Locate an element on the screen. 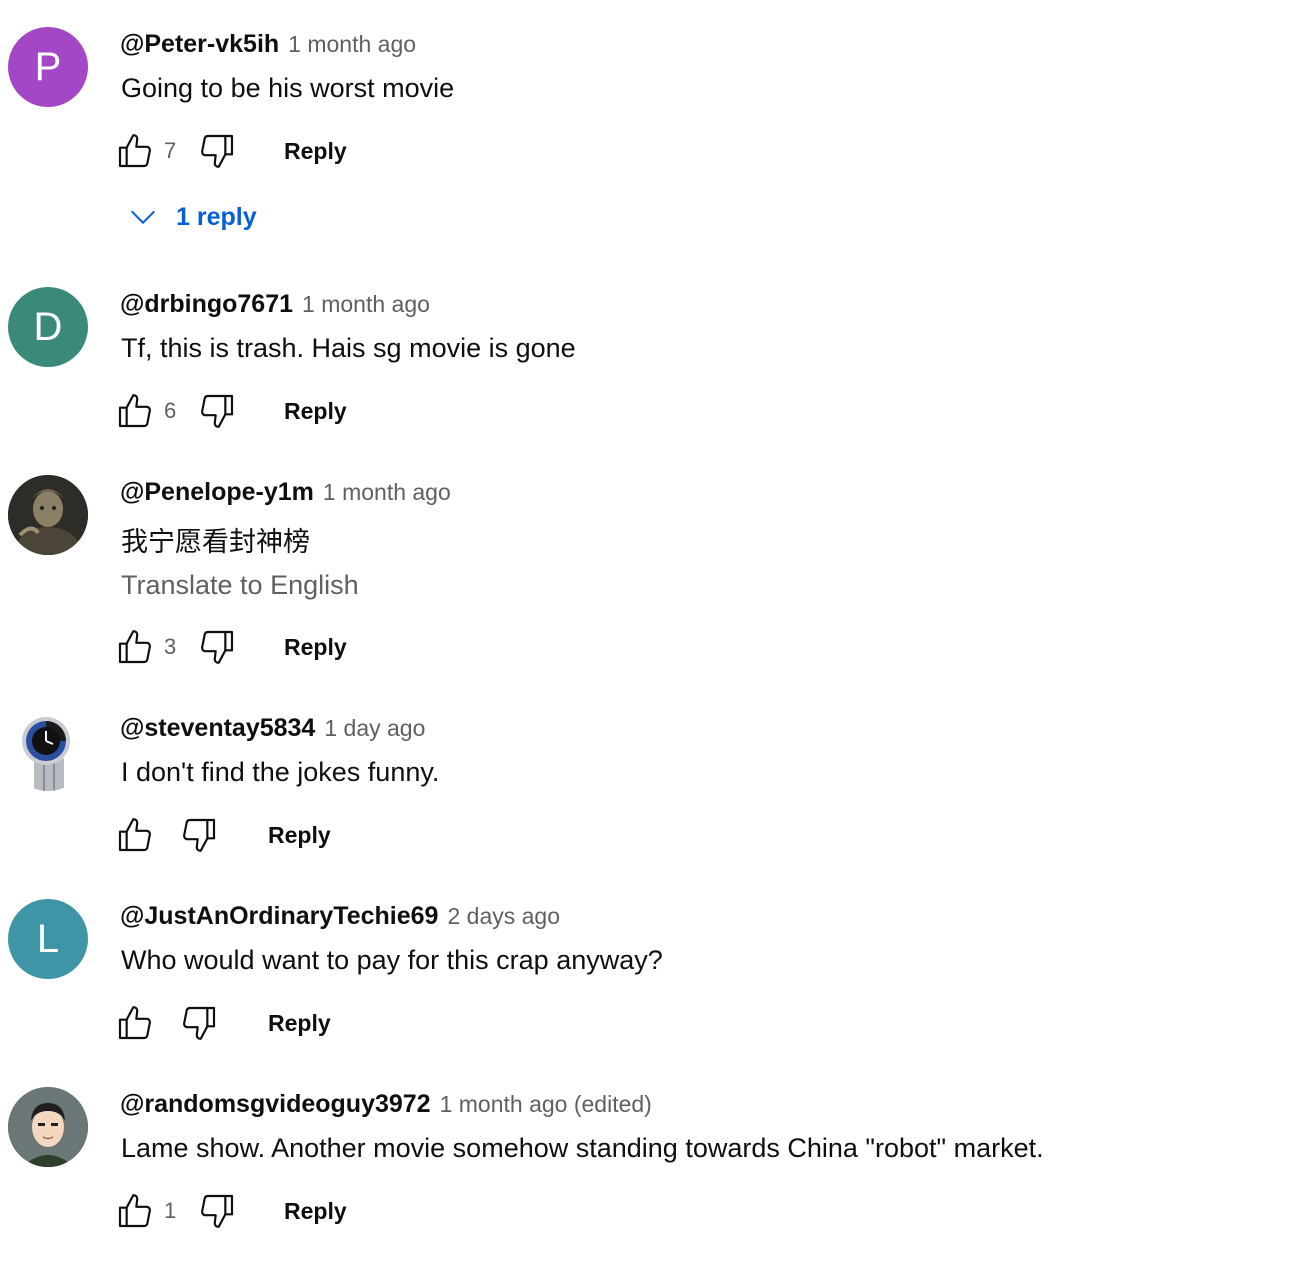  photo-avatar-icon is located at coordinates (48, 515).